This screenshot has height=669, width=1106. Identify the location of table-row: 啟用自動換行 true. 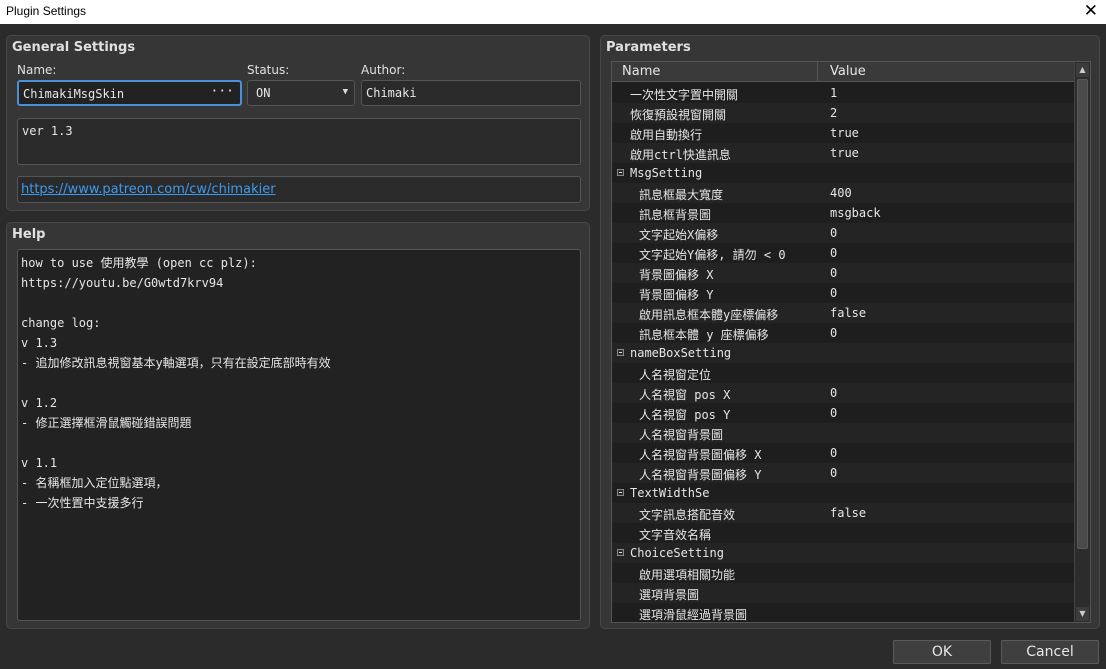
(843, 133).